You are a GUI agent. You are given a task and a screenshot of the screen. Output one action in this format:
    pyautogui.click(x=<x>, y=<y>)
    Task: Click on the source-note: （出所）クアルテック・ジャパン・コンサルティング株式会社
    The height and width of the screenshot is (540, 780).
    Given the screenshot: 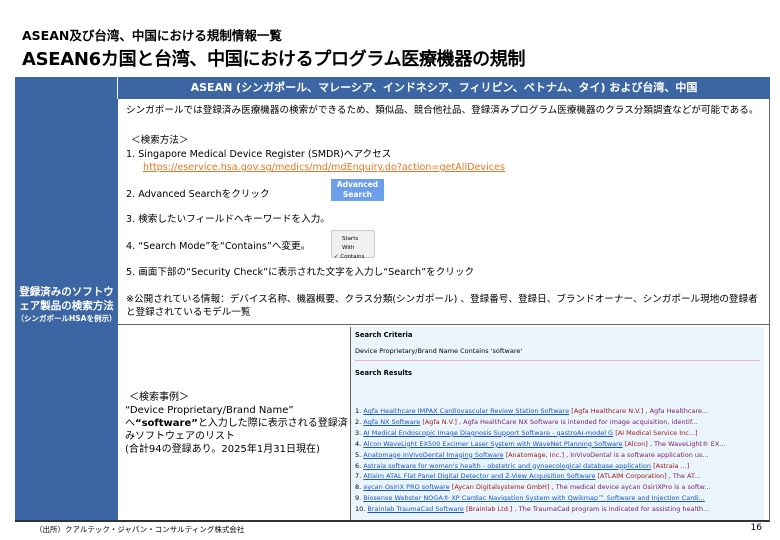 What is the action you would take?
    pyautogui.click(x=140, y=529)
    